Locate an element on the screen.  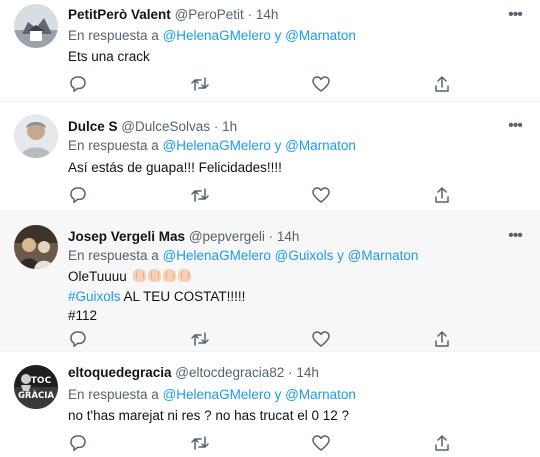
display-name: eltoquedegracia is located at coordinates (120, 372).